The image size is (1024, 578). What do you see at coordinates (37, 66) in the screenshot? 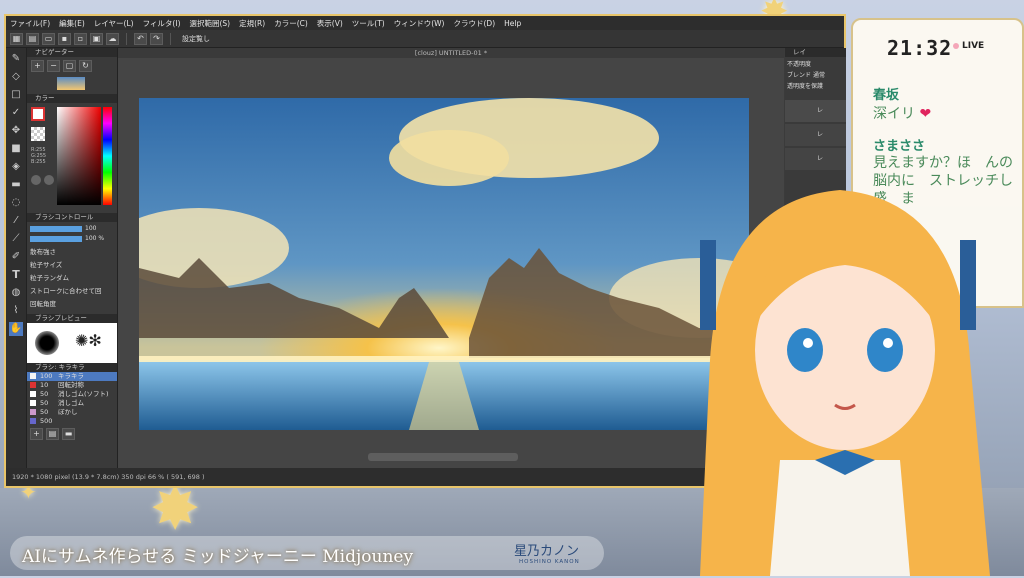
I see `zoom-in-icon: +` at bounding box center [37, 66].